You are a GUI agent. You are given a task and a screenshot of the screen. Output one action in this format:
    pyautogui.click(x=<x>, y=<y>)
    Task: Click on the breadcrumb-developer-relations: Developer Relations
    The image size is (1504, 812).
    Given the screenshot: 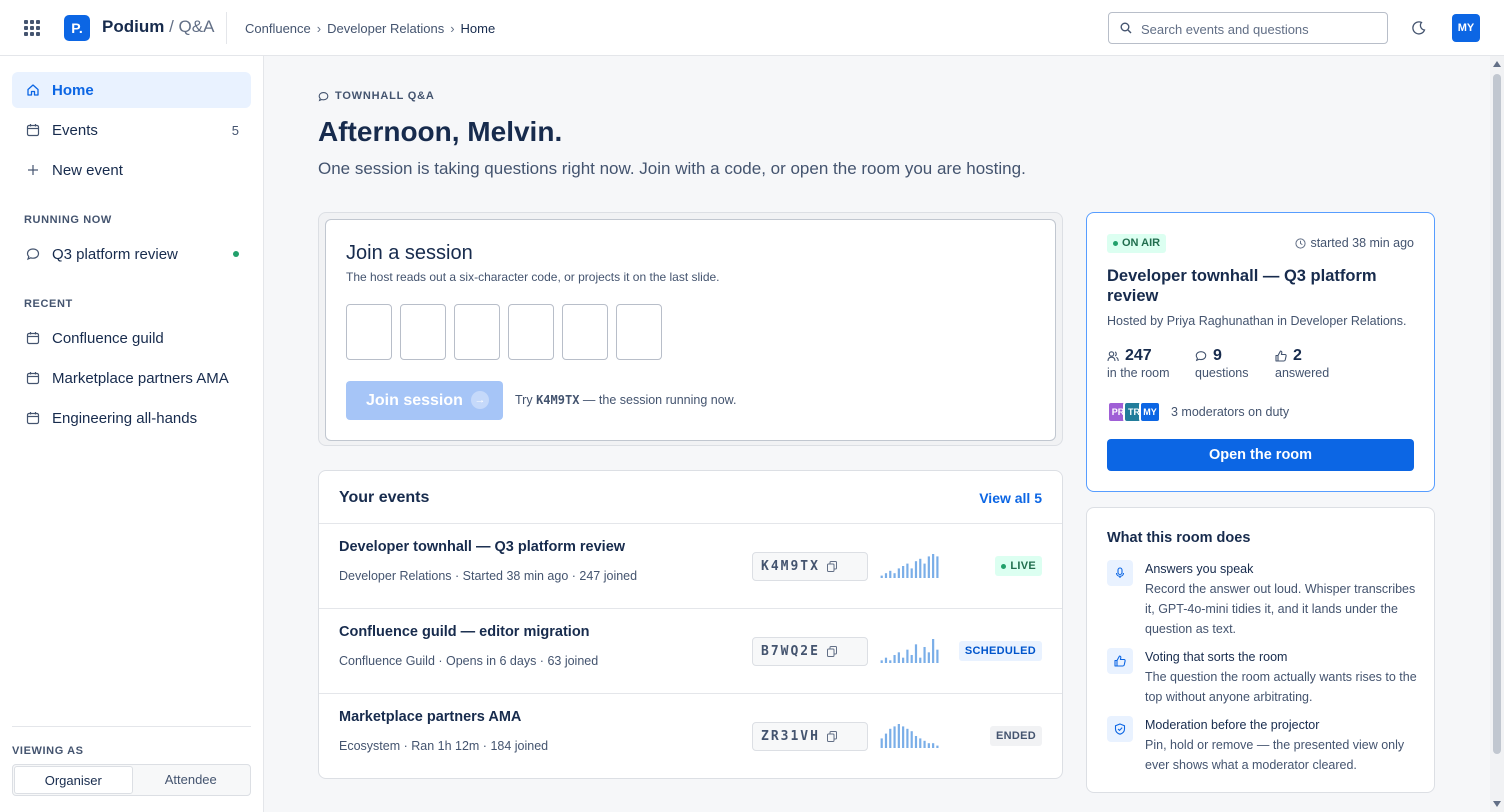 What is the action you would take?
    pyautogui.click(x=385, y=28)
    